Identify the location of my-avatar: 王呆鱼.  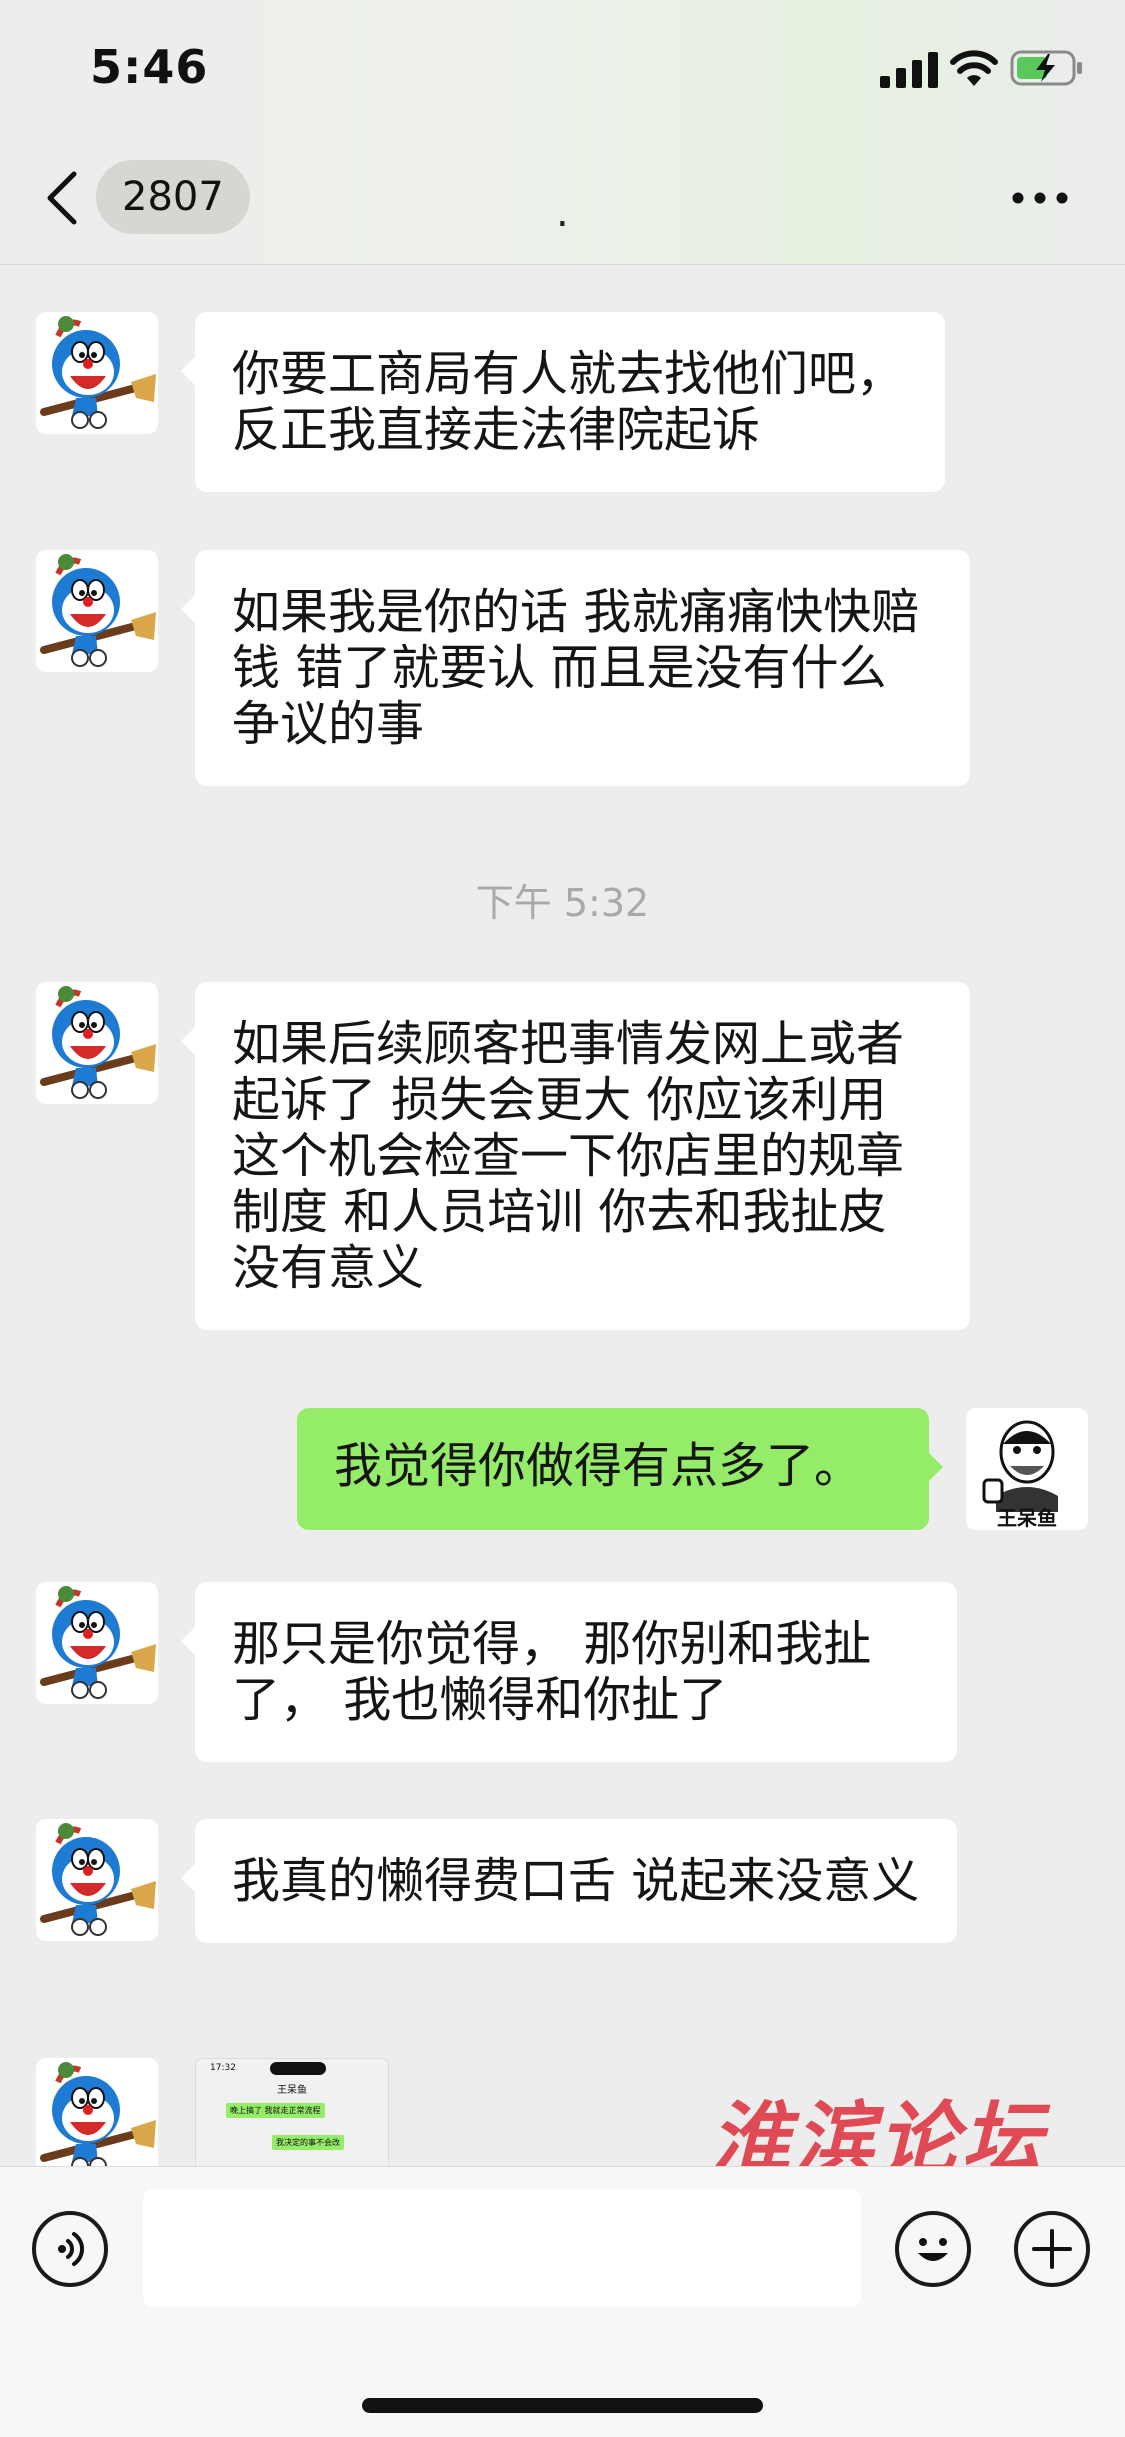
(1027, 1469).